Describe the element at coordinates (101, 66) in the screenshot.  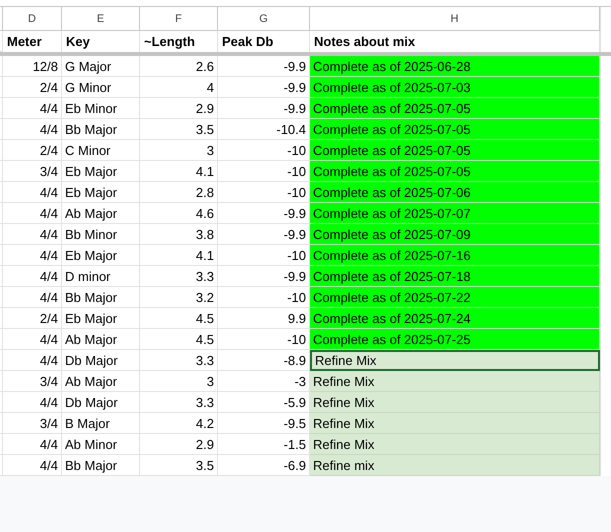
I see `key-cell: G Major` at that location.